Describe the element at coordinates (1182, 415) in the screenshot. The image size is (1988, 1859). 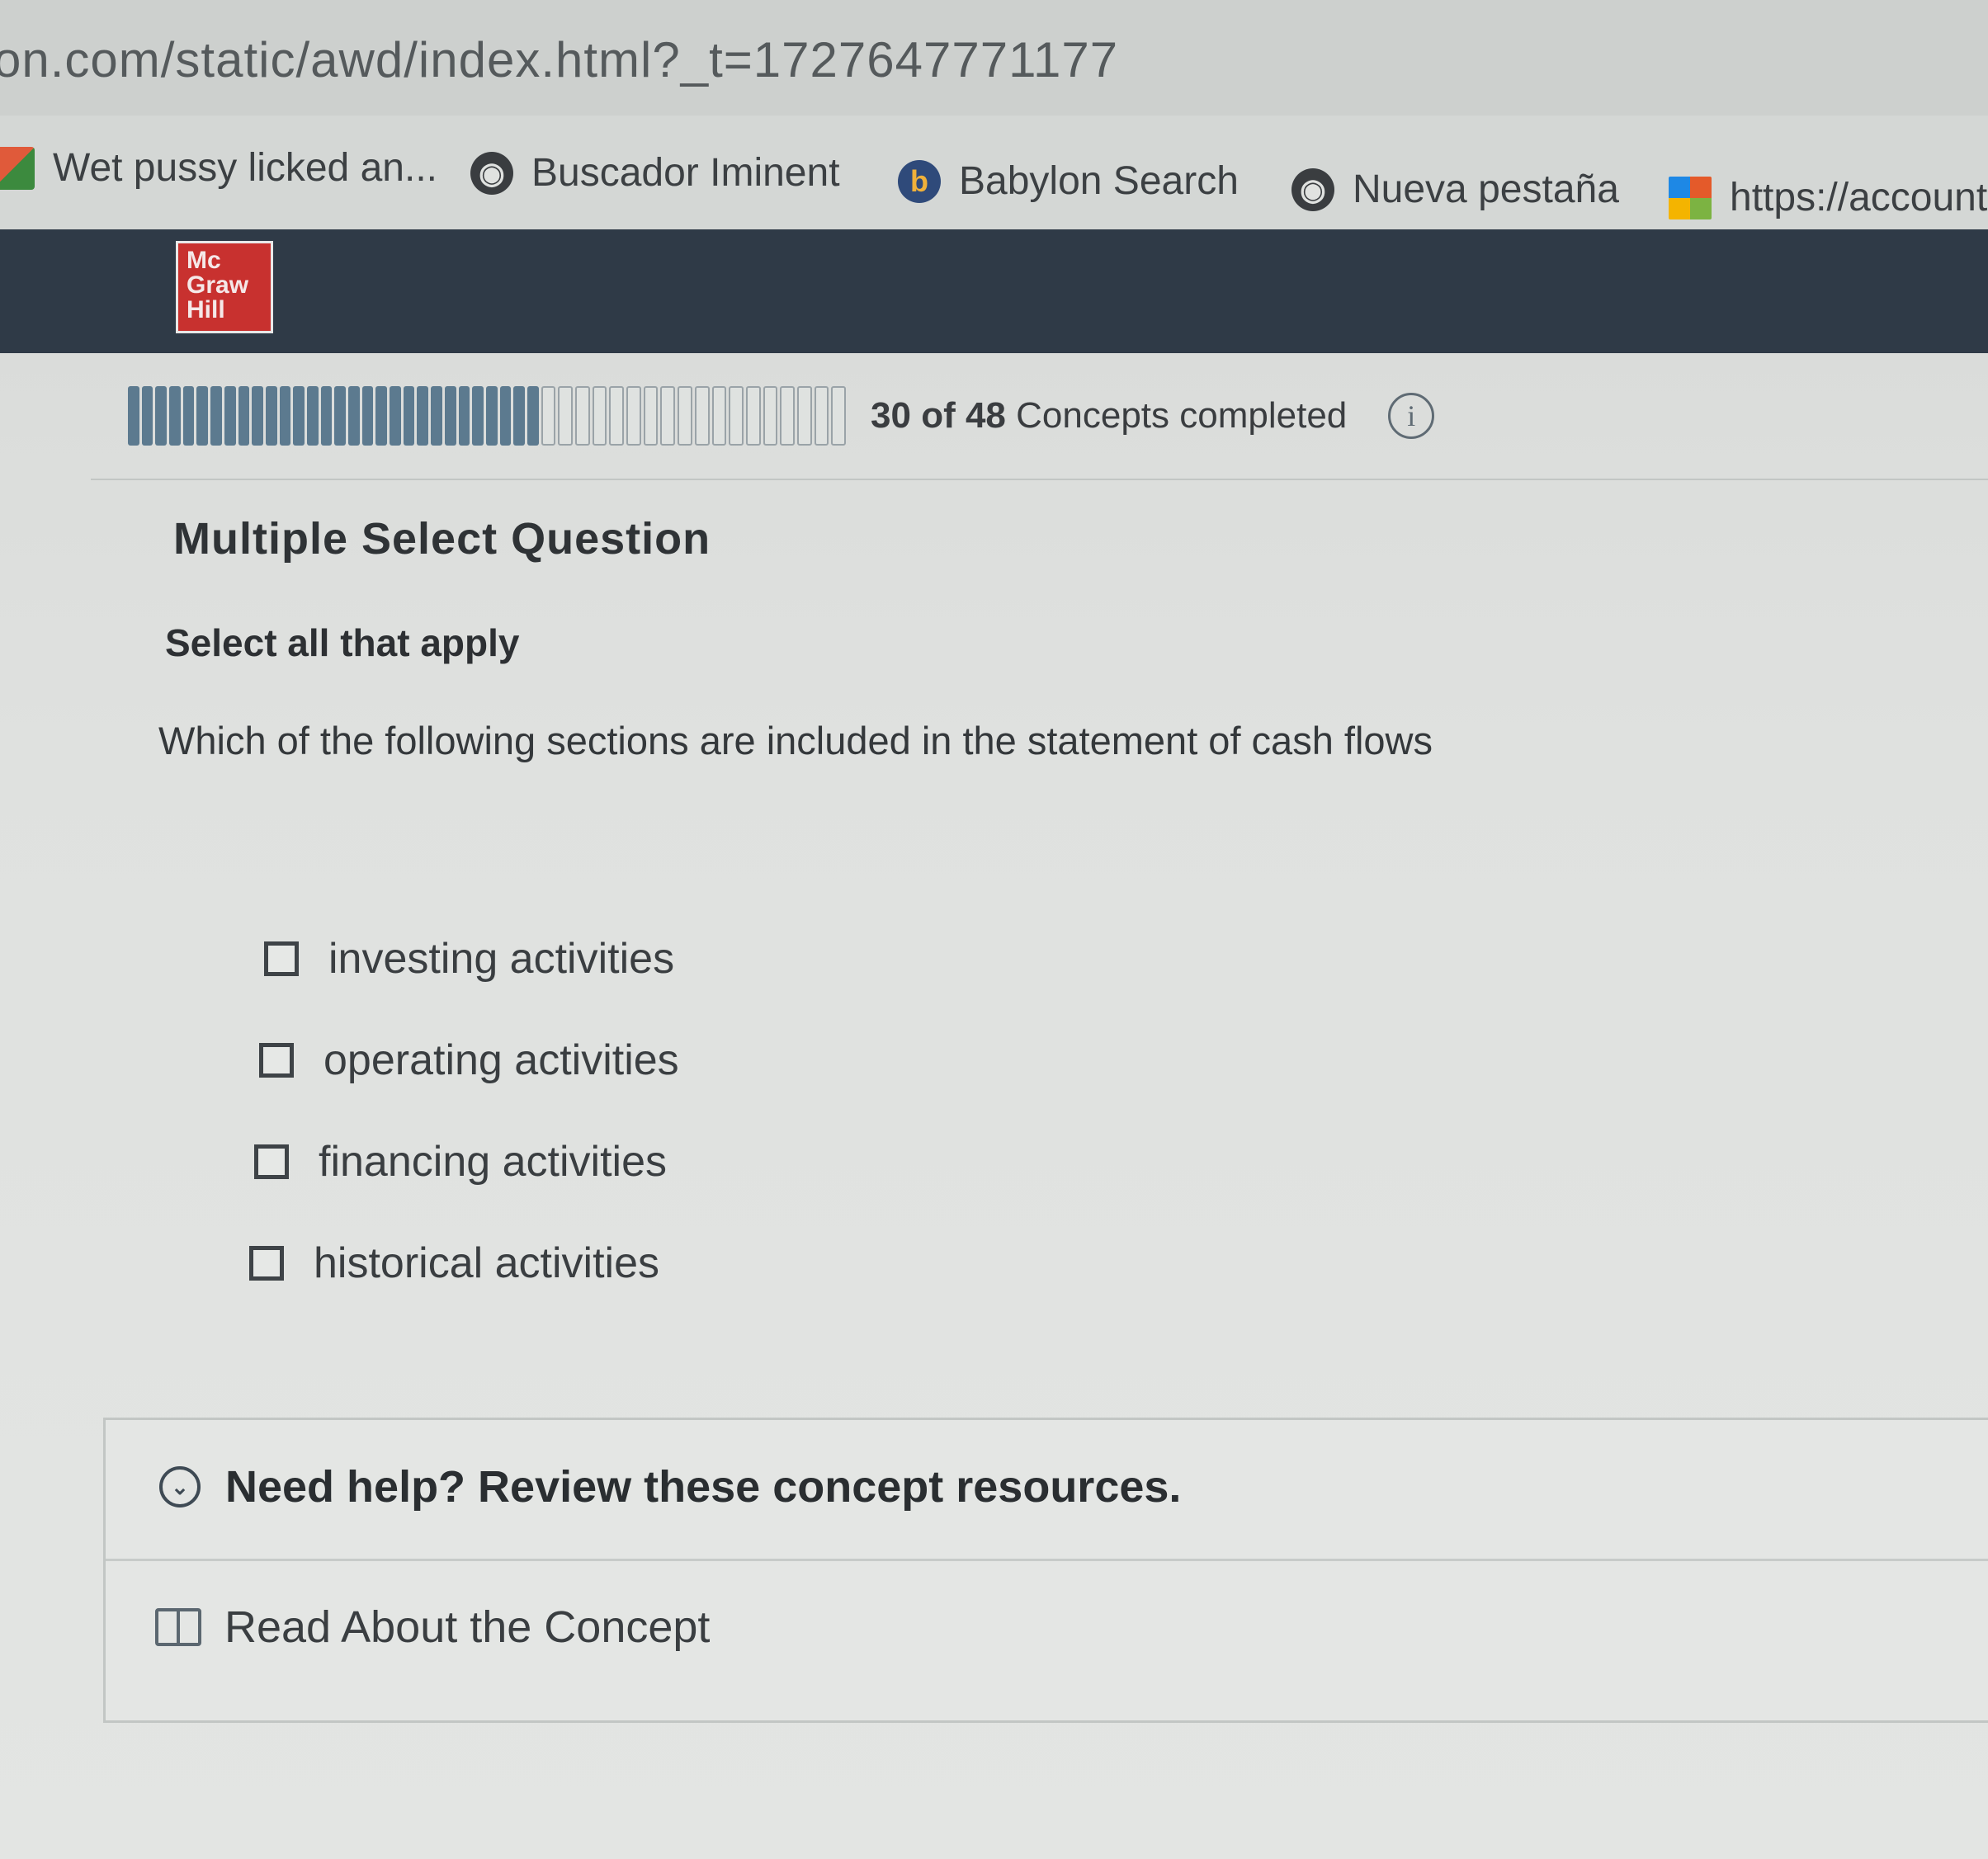
I see `progress-suffix: Concepts completed` at that location.